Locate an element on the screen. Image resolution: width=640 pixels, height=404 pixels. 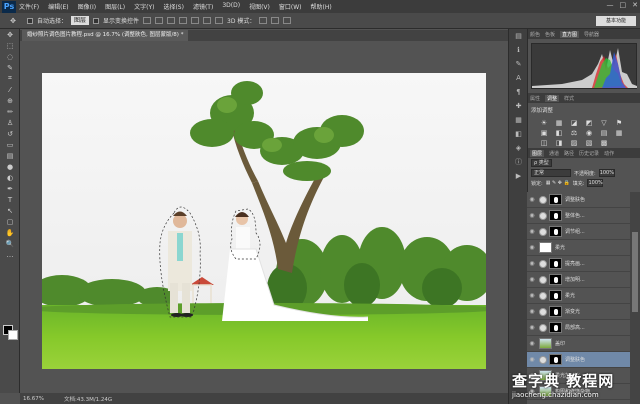
shape-tool: ▢ is located at coordinates (10, 221).